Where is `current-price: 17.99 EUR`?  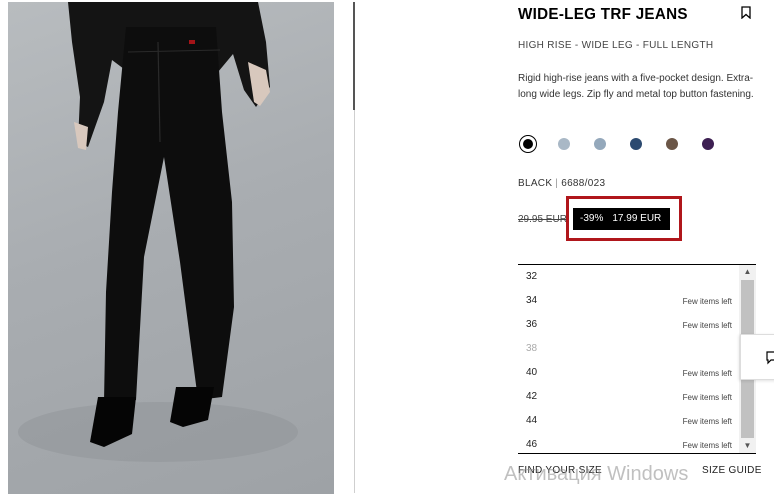
current-price: 17.99 EUR is located at coordinates (637, 218).